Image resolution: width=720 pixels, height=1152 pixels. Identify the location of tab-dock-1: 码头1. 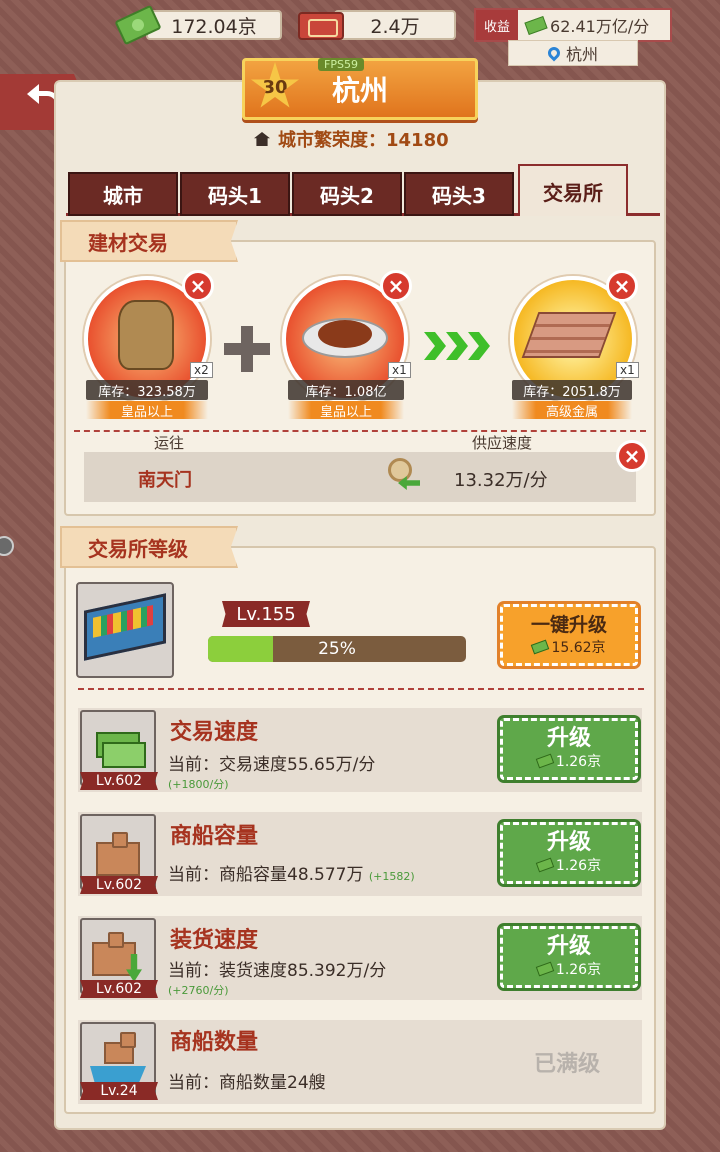
(235, 194).